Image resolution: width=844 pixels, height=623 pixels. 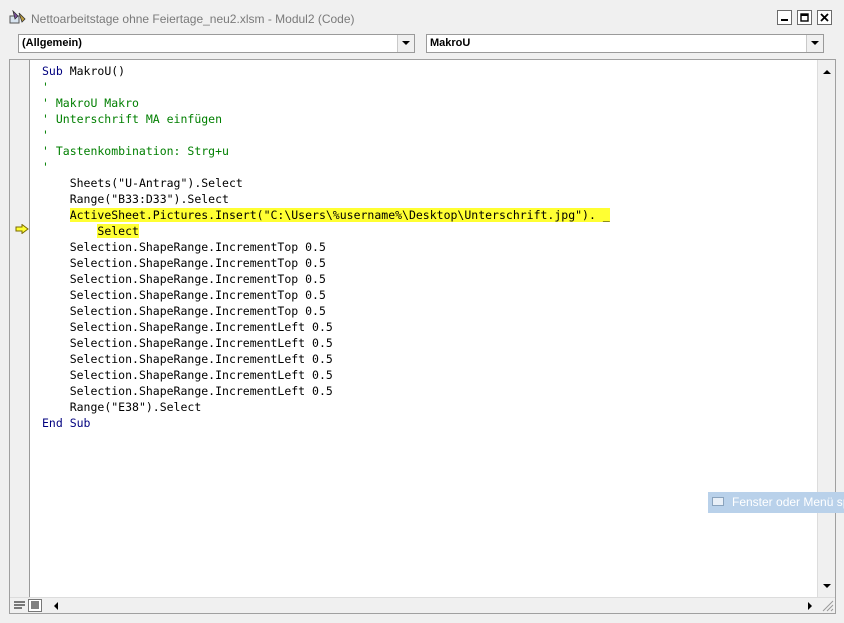 I want to click on object-dropdown-value: (Allgemein), so click(x=52, y=43).